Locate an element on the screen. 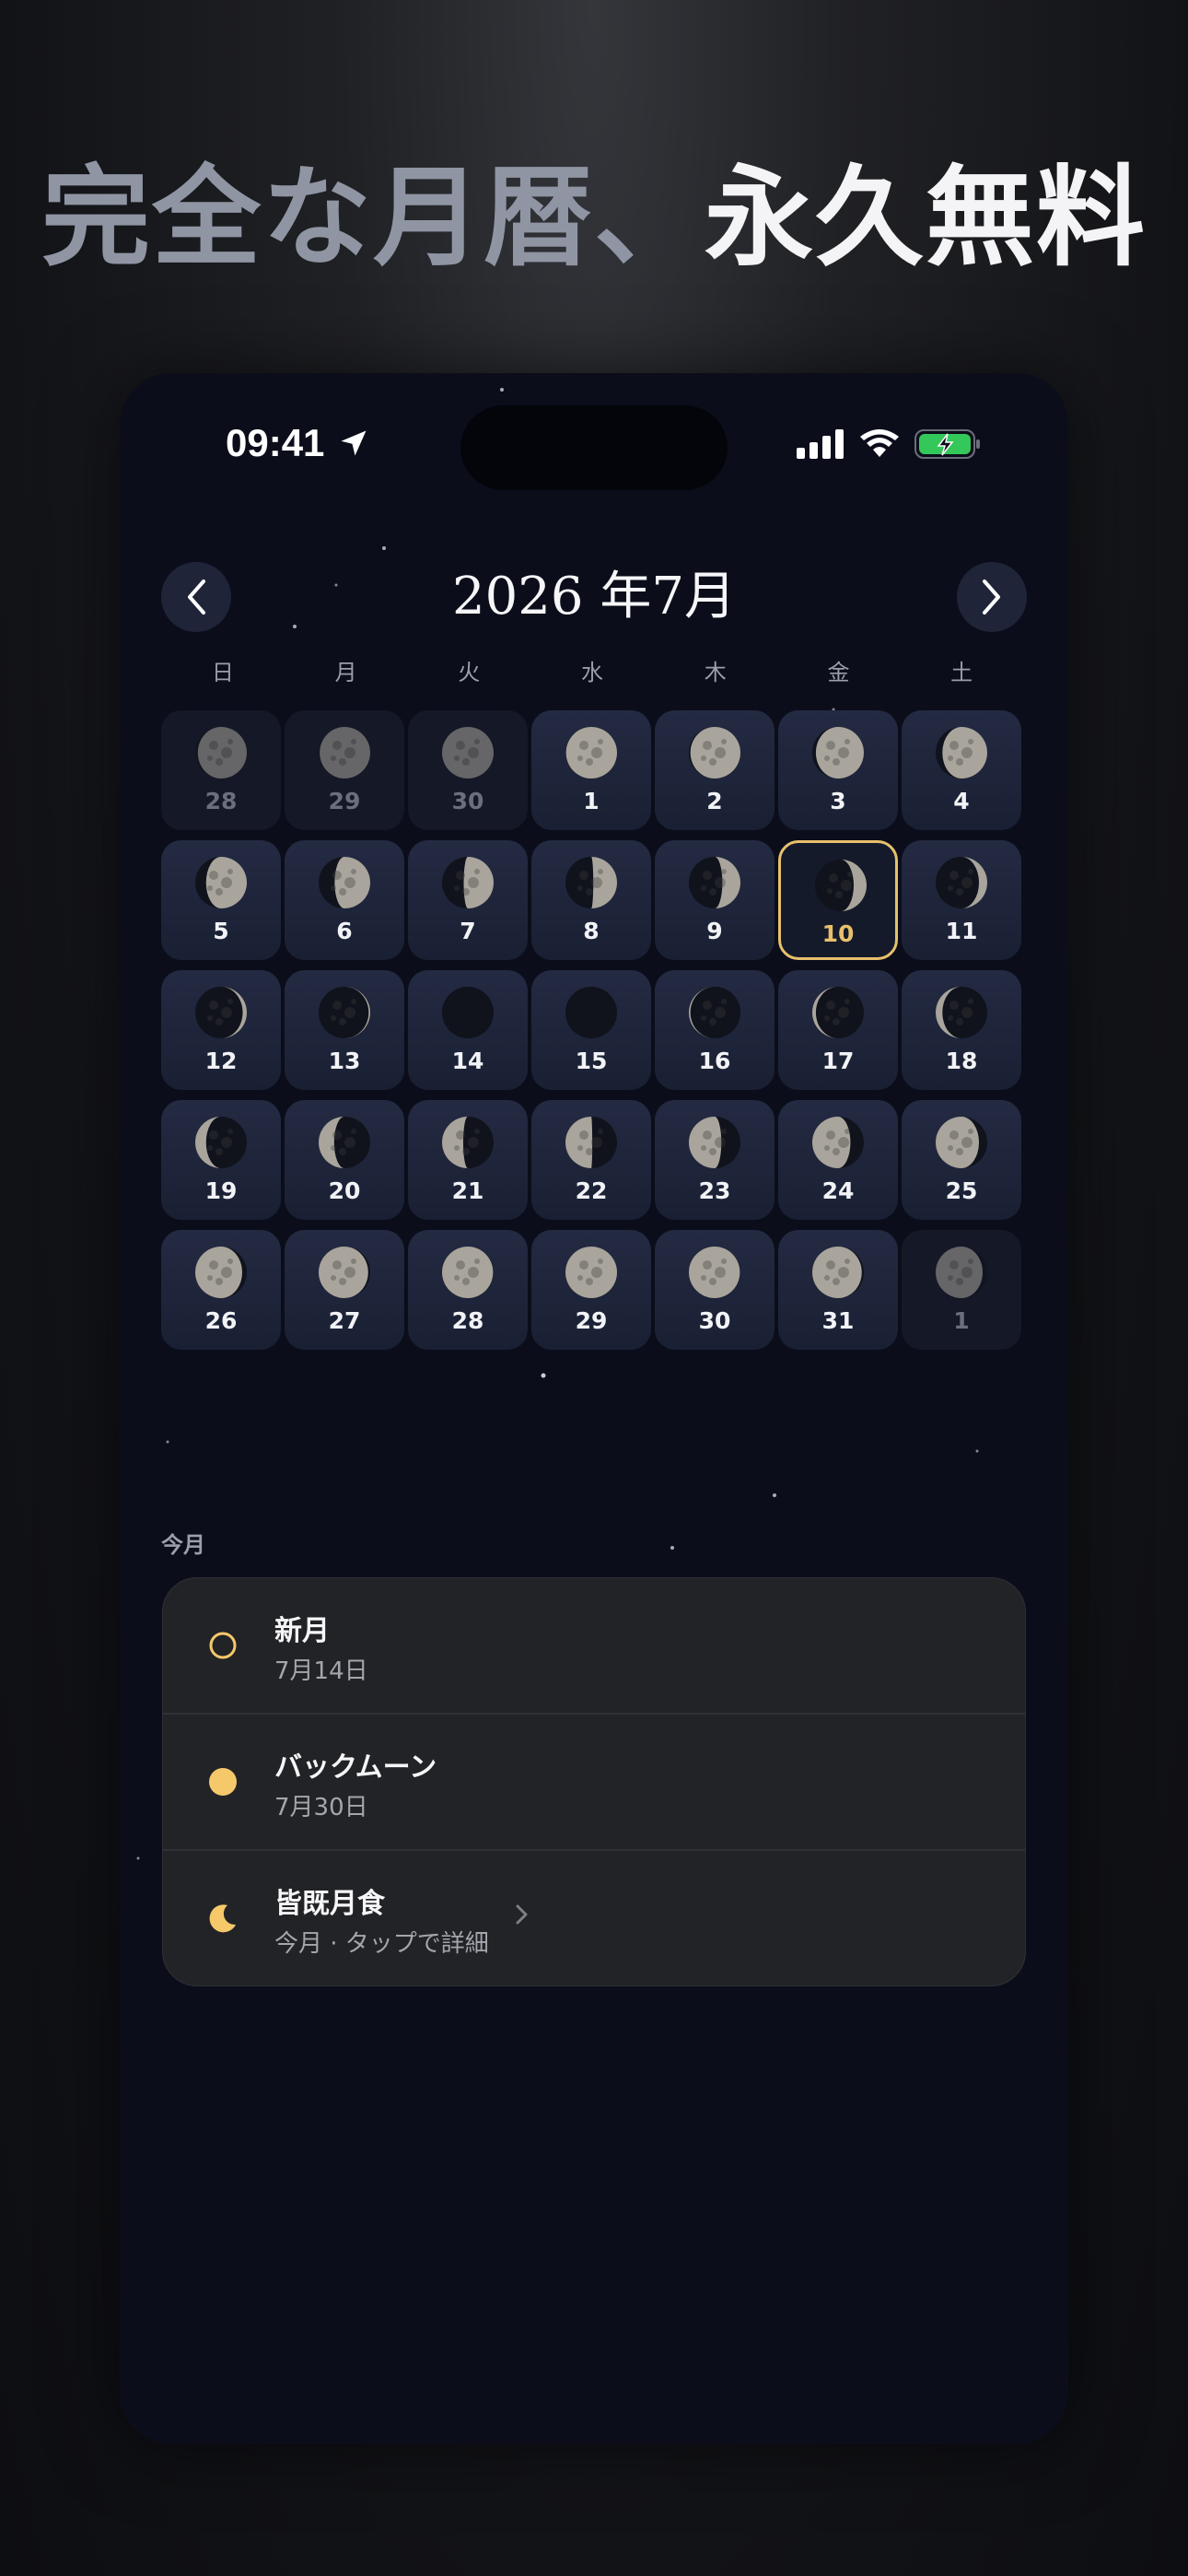  month-title: 2026 年7月 is located at coordinates (594, 596).